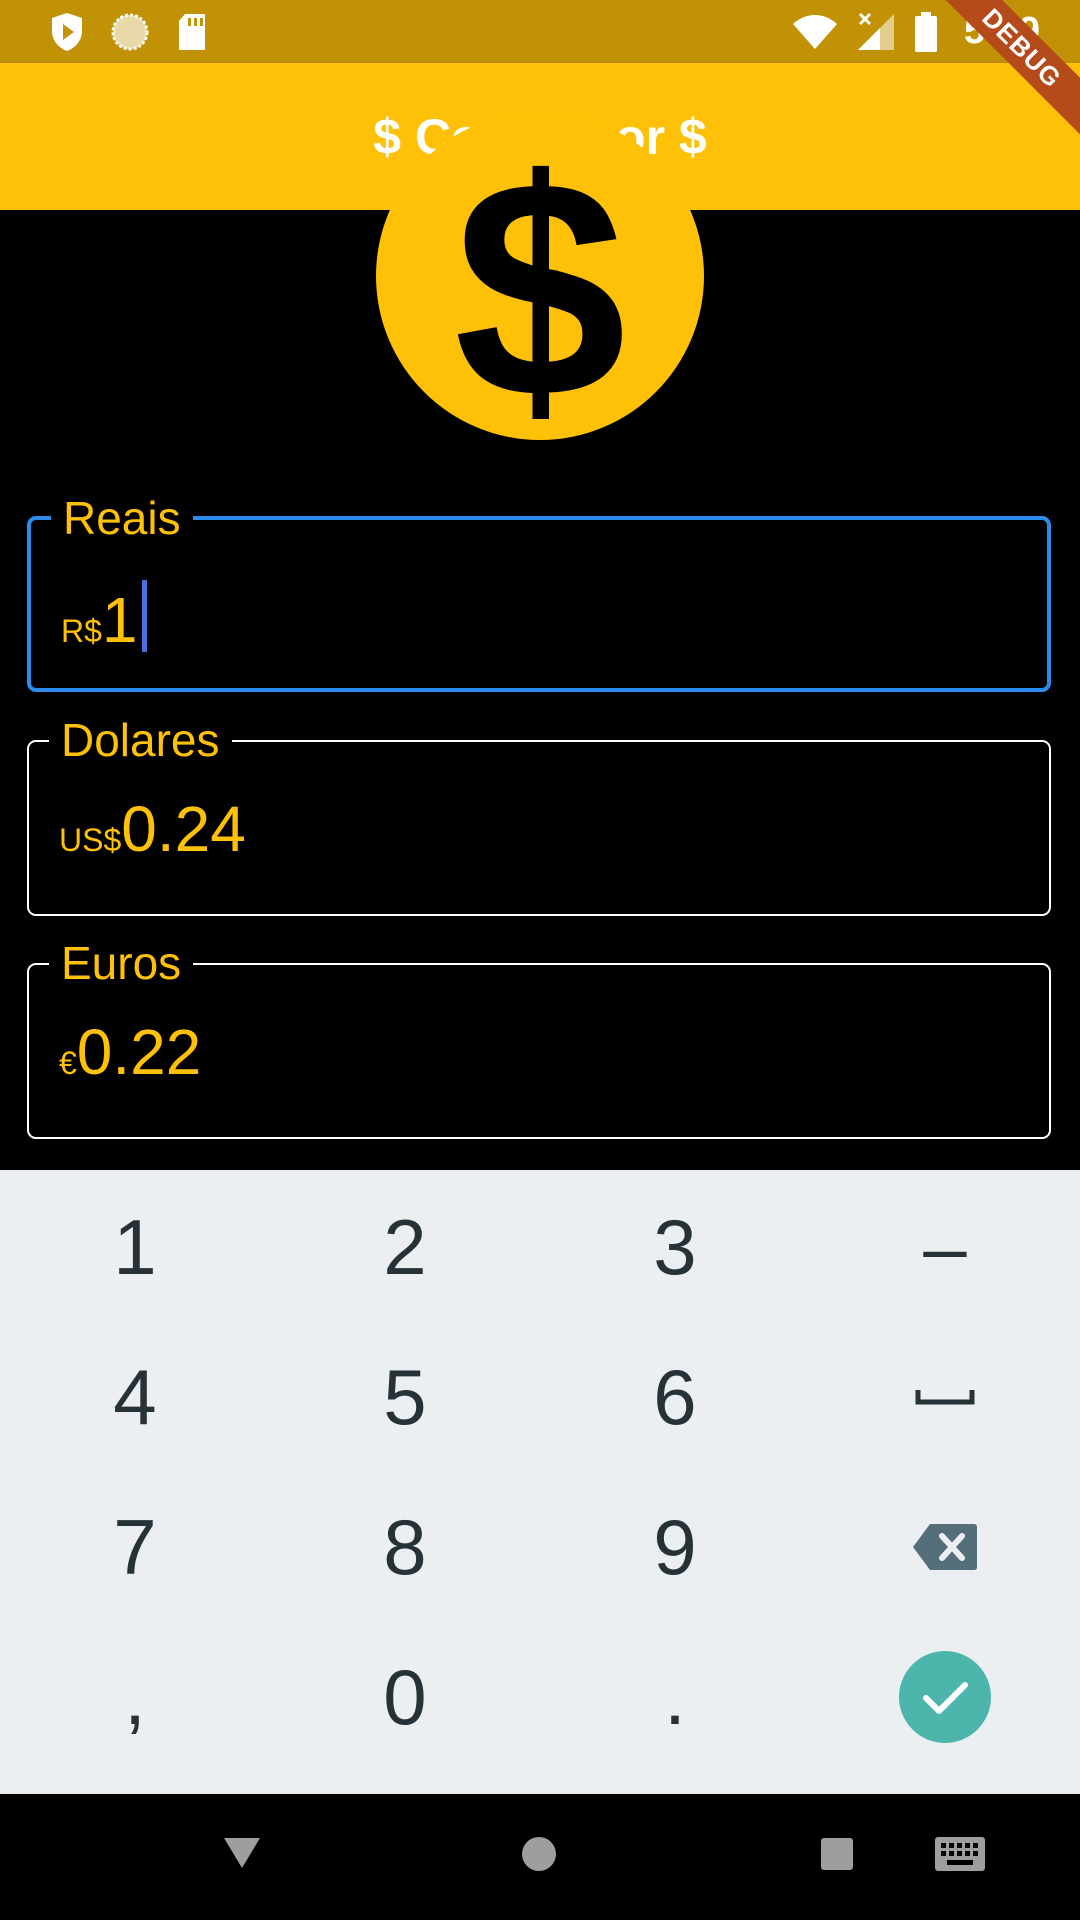  I want to click on home-icon, so click(539, 1854).